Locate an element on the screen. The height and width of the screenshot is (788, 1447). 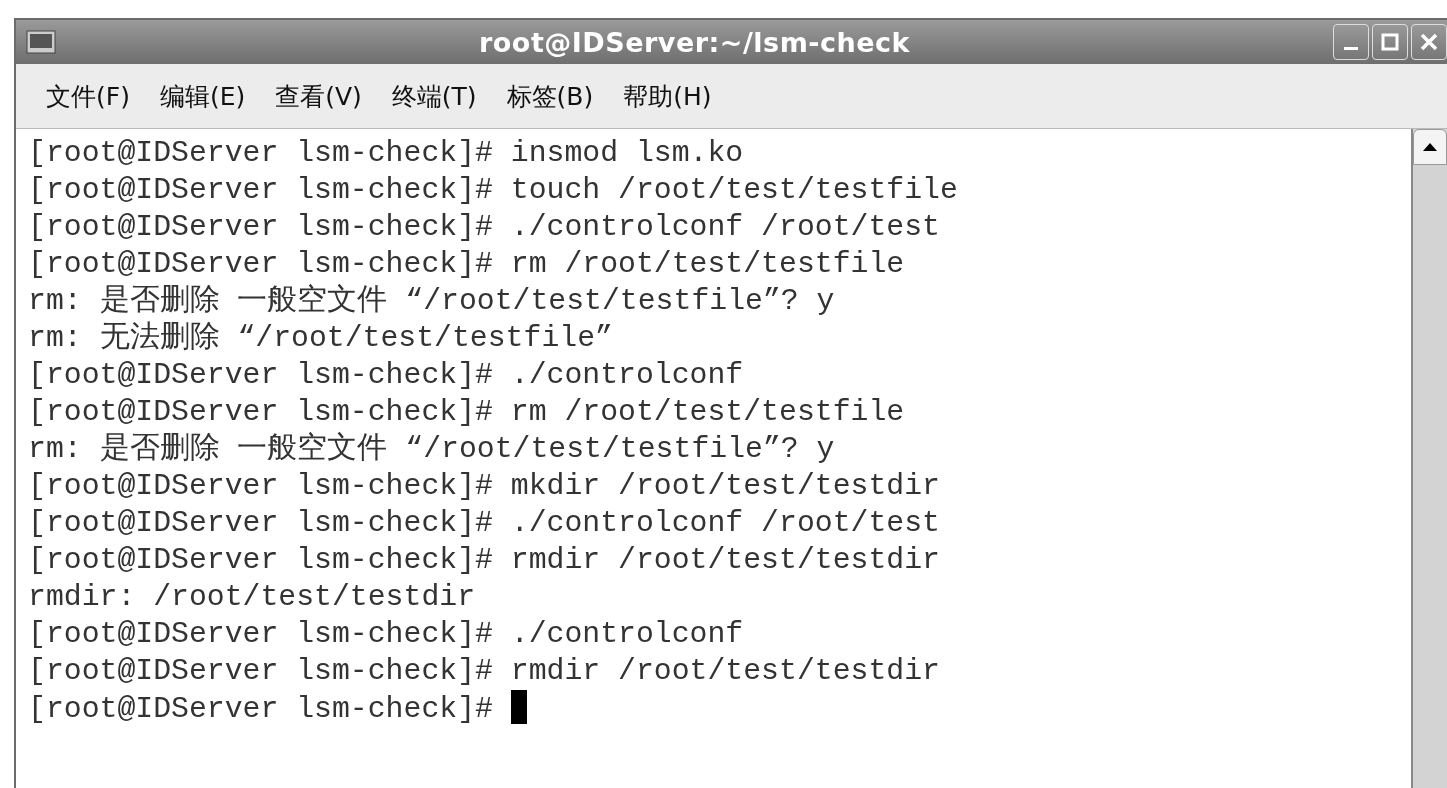
menu-item: 标签(B) is located at coordinates (550, 96).